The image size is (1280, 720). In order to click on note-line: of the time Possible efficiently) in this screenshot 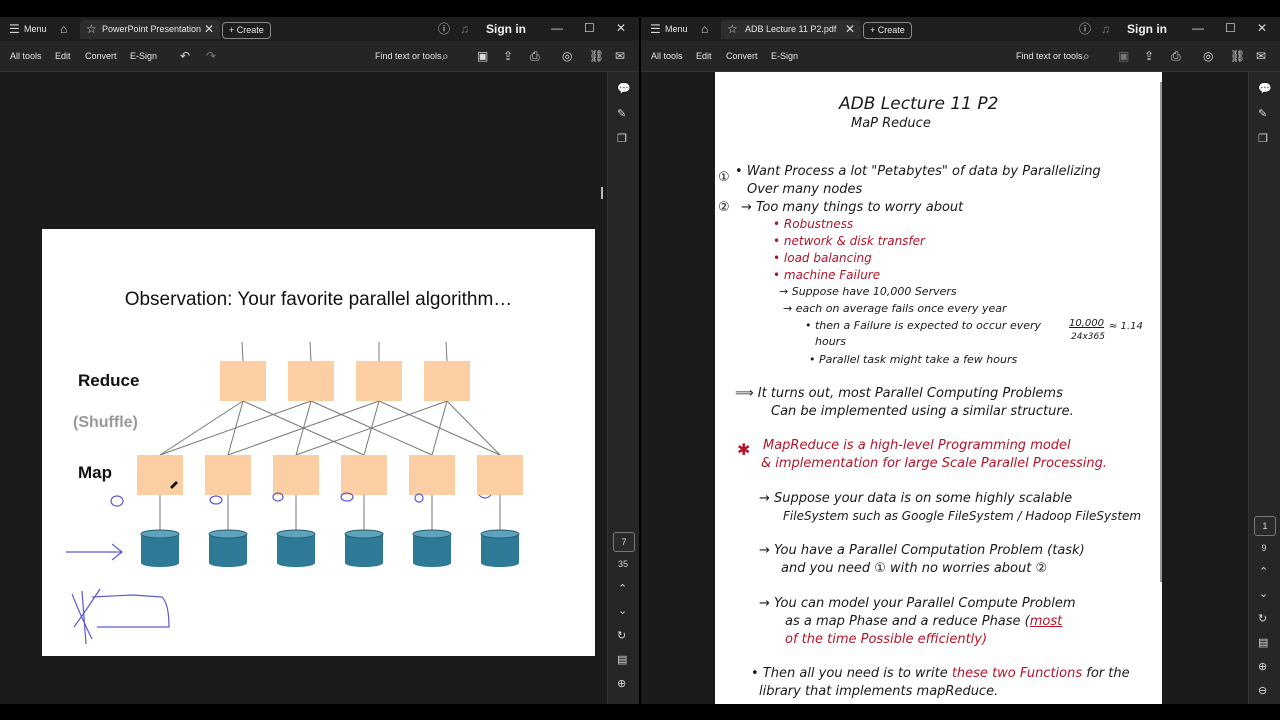, I will do `click(886, 639)`.